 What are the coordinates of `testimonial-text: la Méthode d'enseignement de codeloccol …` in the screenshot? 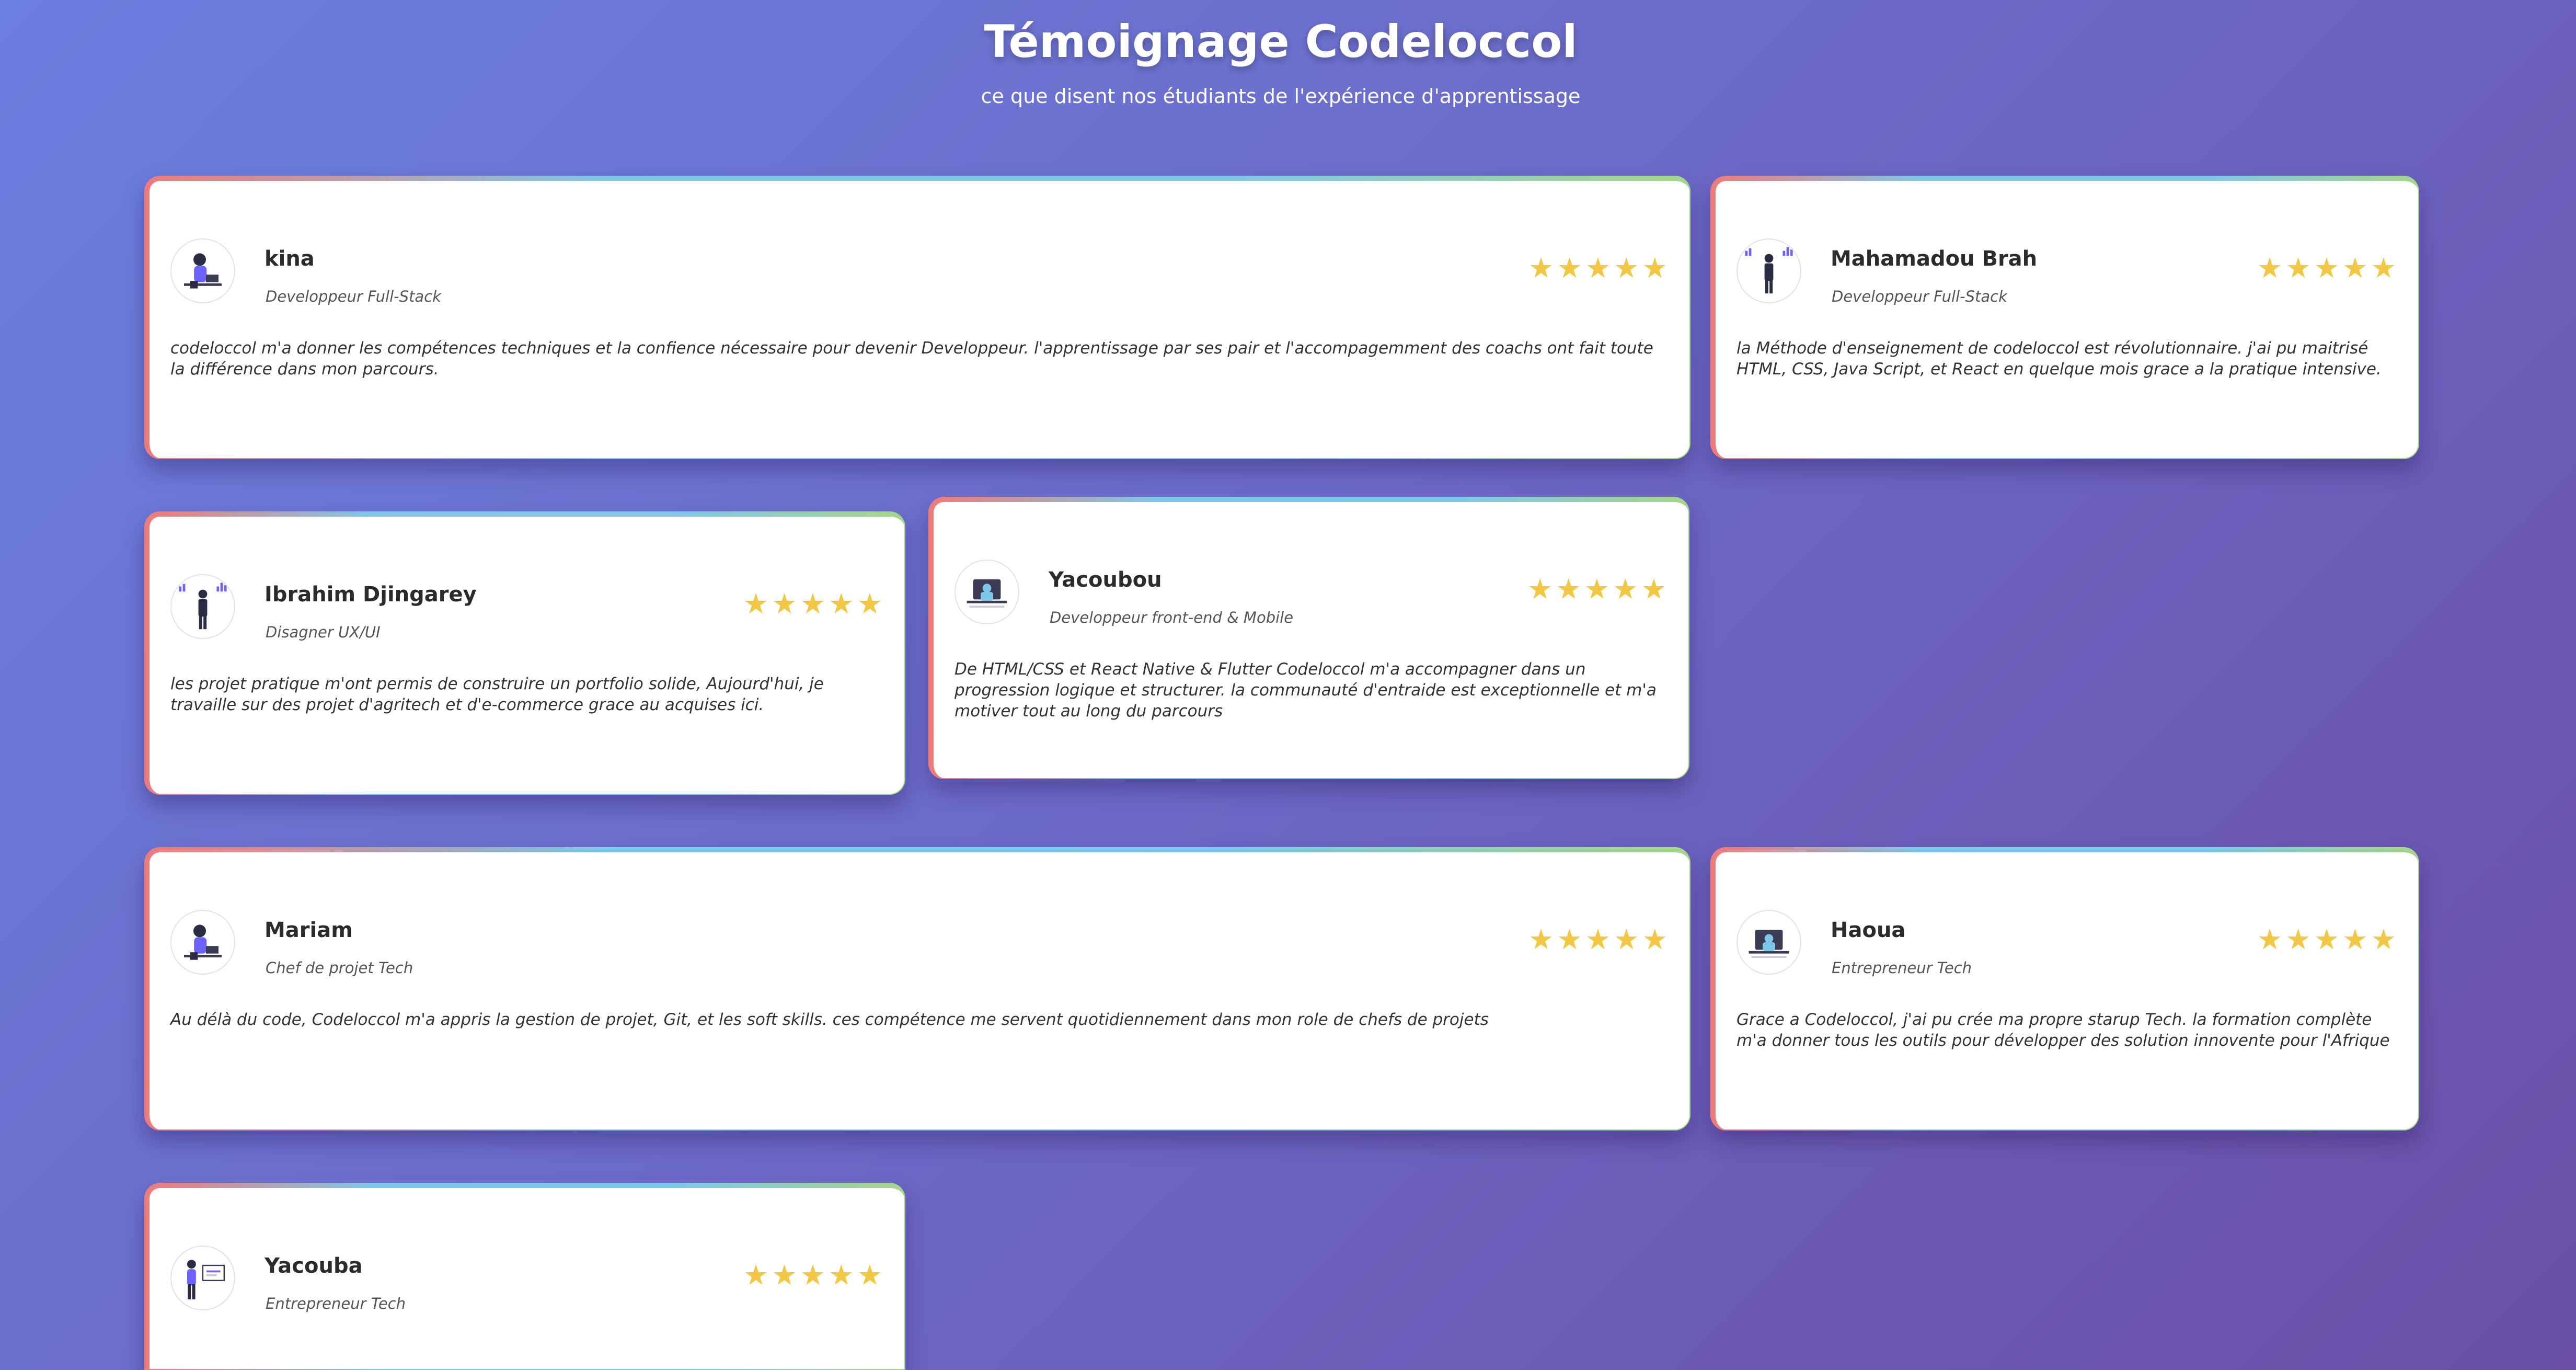 It's located at (2059, 359).